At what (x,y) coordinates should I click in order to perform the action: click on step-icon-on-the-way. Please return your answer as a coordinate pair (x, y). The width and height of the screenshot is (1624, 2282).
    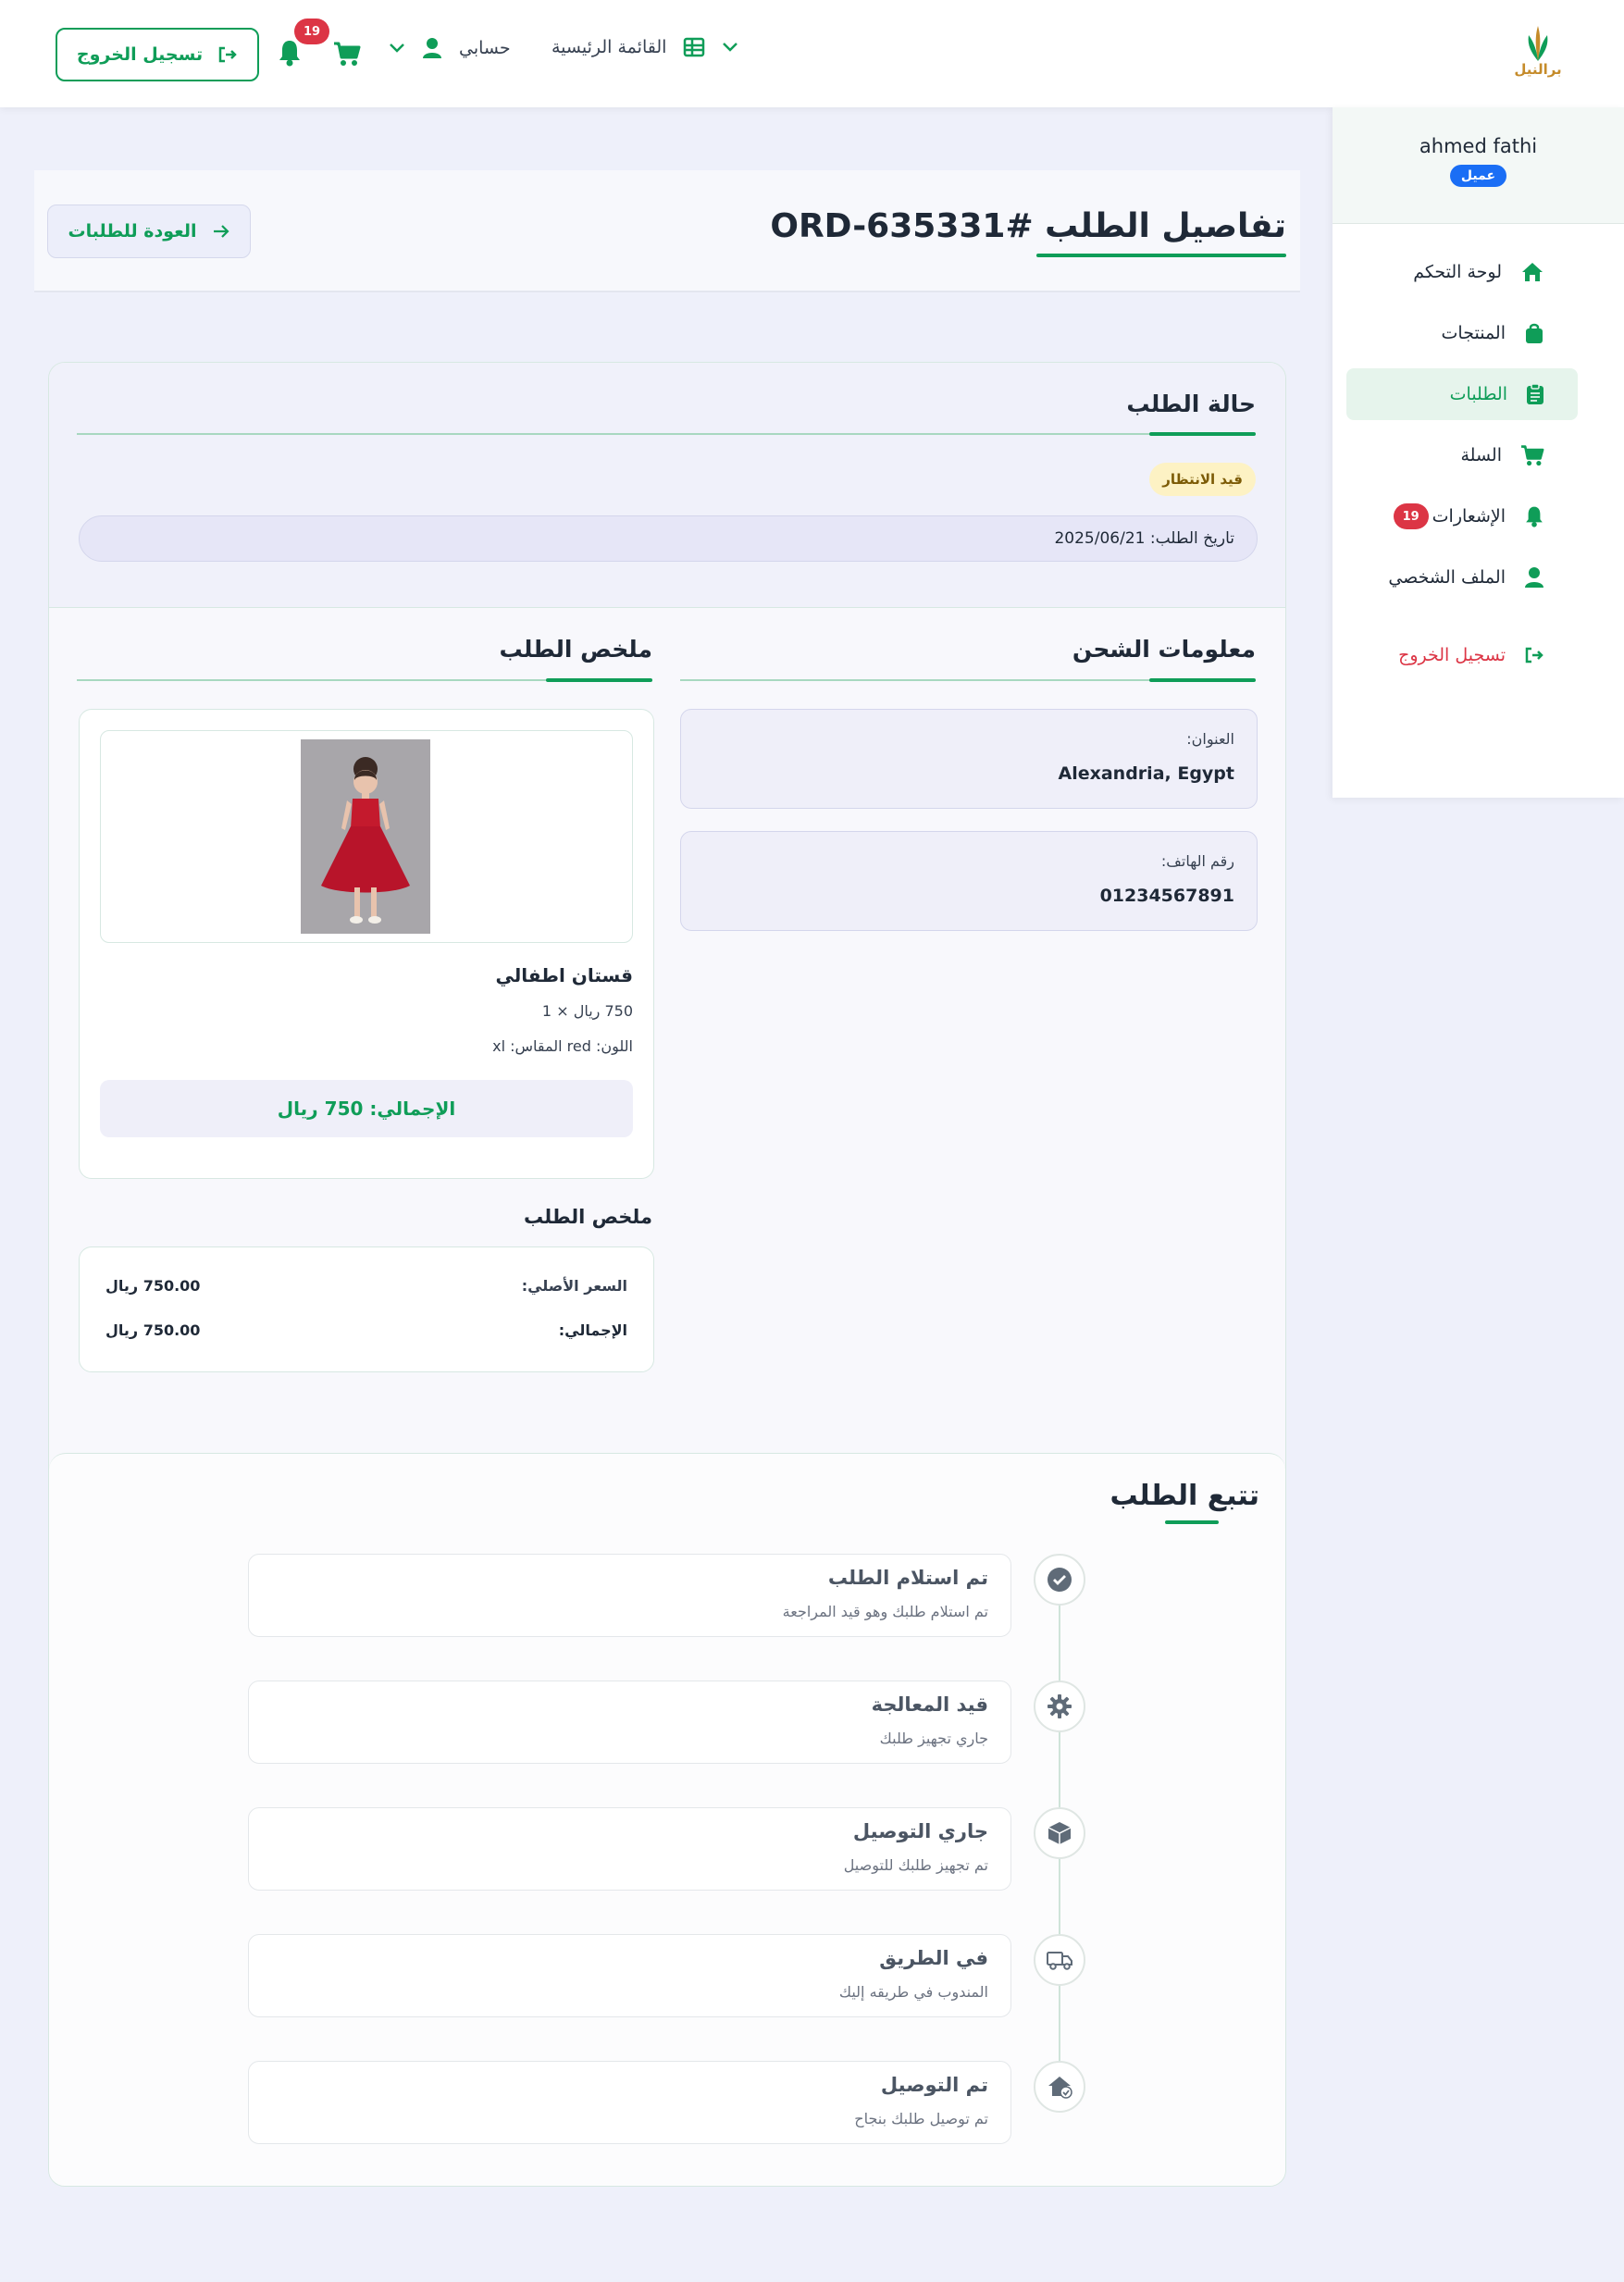
    Looking at the image, I should click on (1059, 1960).